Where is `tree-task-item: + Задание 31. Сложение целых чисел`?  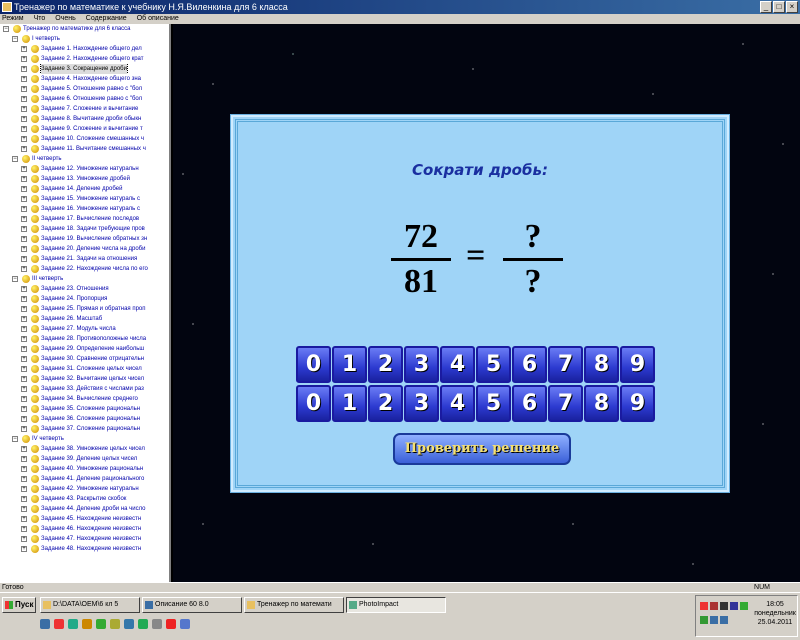 tree-task-item: + Задание 31. Сложение целых чисел is located at coordinates (84, 369).